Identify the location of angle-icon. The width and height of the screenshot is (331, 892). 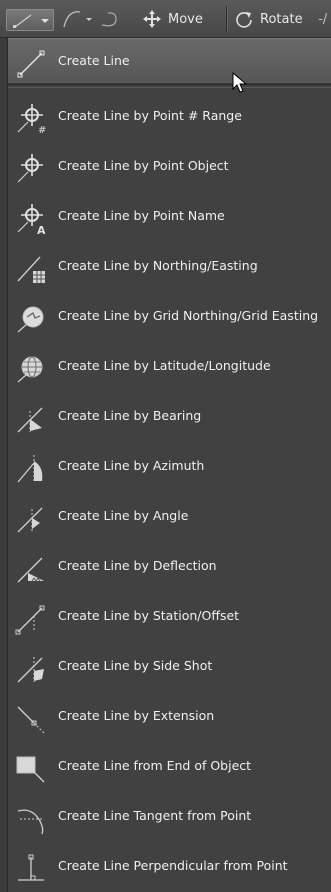
(30, 520).